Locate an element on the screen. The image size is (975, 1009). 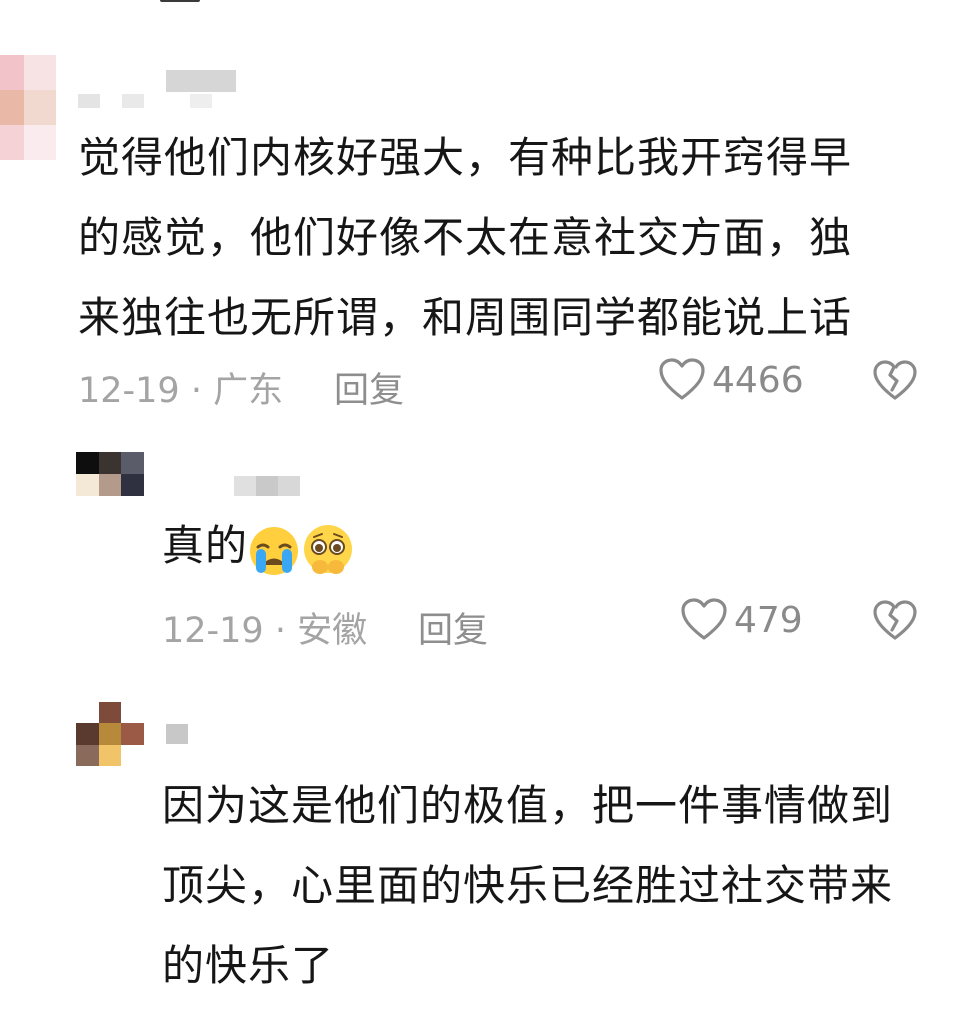
like-button: 479 is located at coordinates (741, 620).